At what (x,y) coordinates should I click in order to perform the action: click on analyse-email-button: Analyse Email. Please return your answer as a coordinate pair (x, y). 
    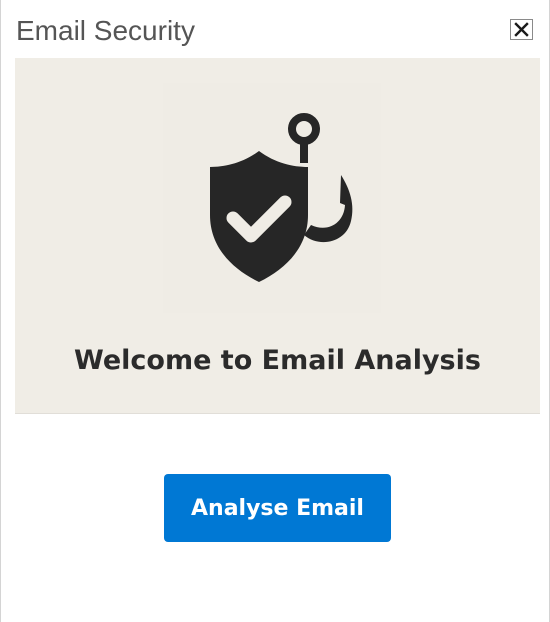
    Looking at the image, I should click on (277, 508).